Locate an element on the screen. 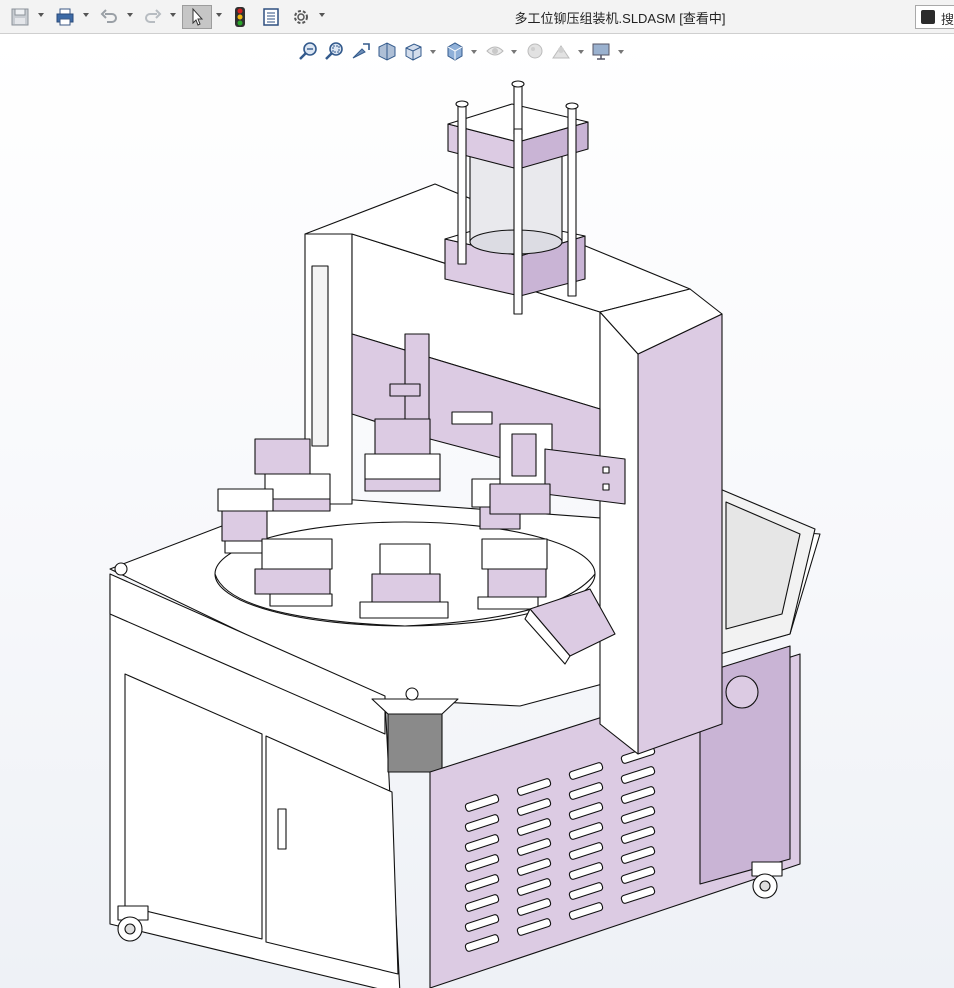 This screenshot has height=988, width=954. options-button is located at coordinates (301, 17).